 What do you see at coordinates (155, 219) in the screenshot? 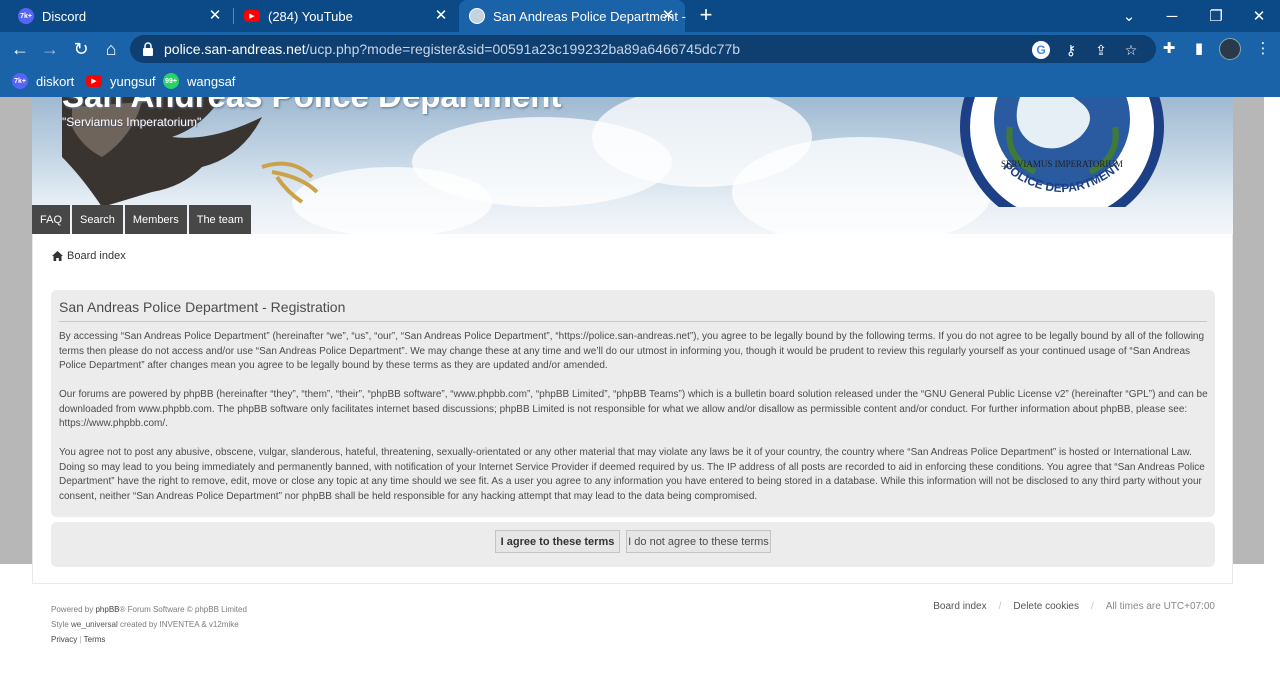
I see `nav-members: Members` at bounding box center [155, 219].